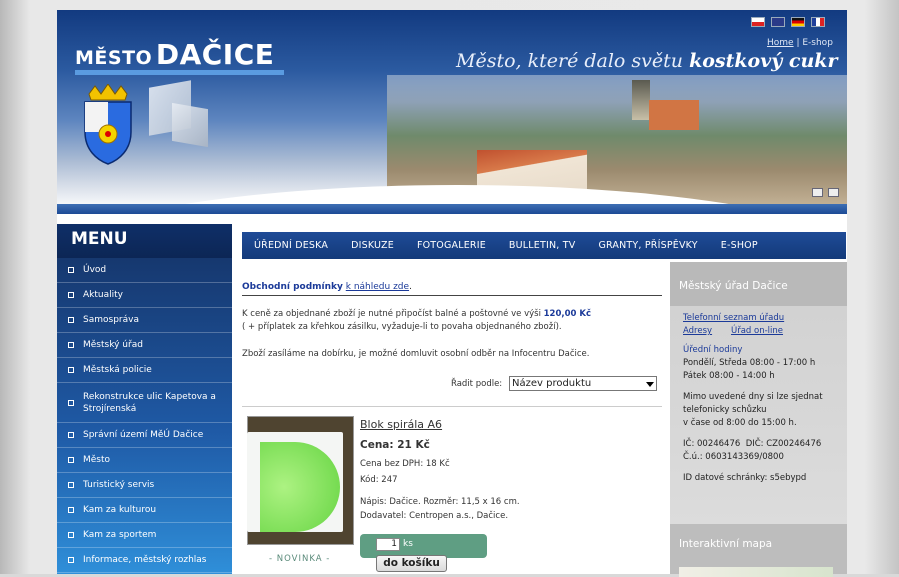 This screenshot has width=899, height=577. Describe the element at coordinates (674, 115) in the screenshot. I see `church-roof` at that location.